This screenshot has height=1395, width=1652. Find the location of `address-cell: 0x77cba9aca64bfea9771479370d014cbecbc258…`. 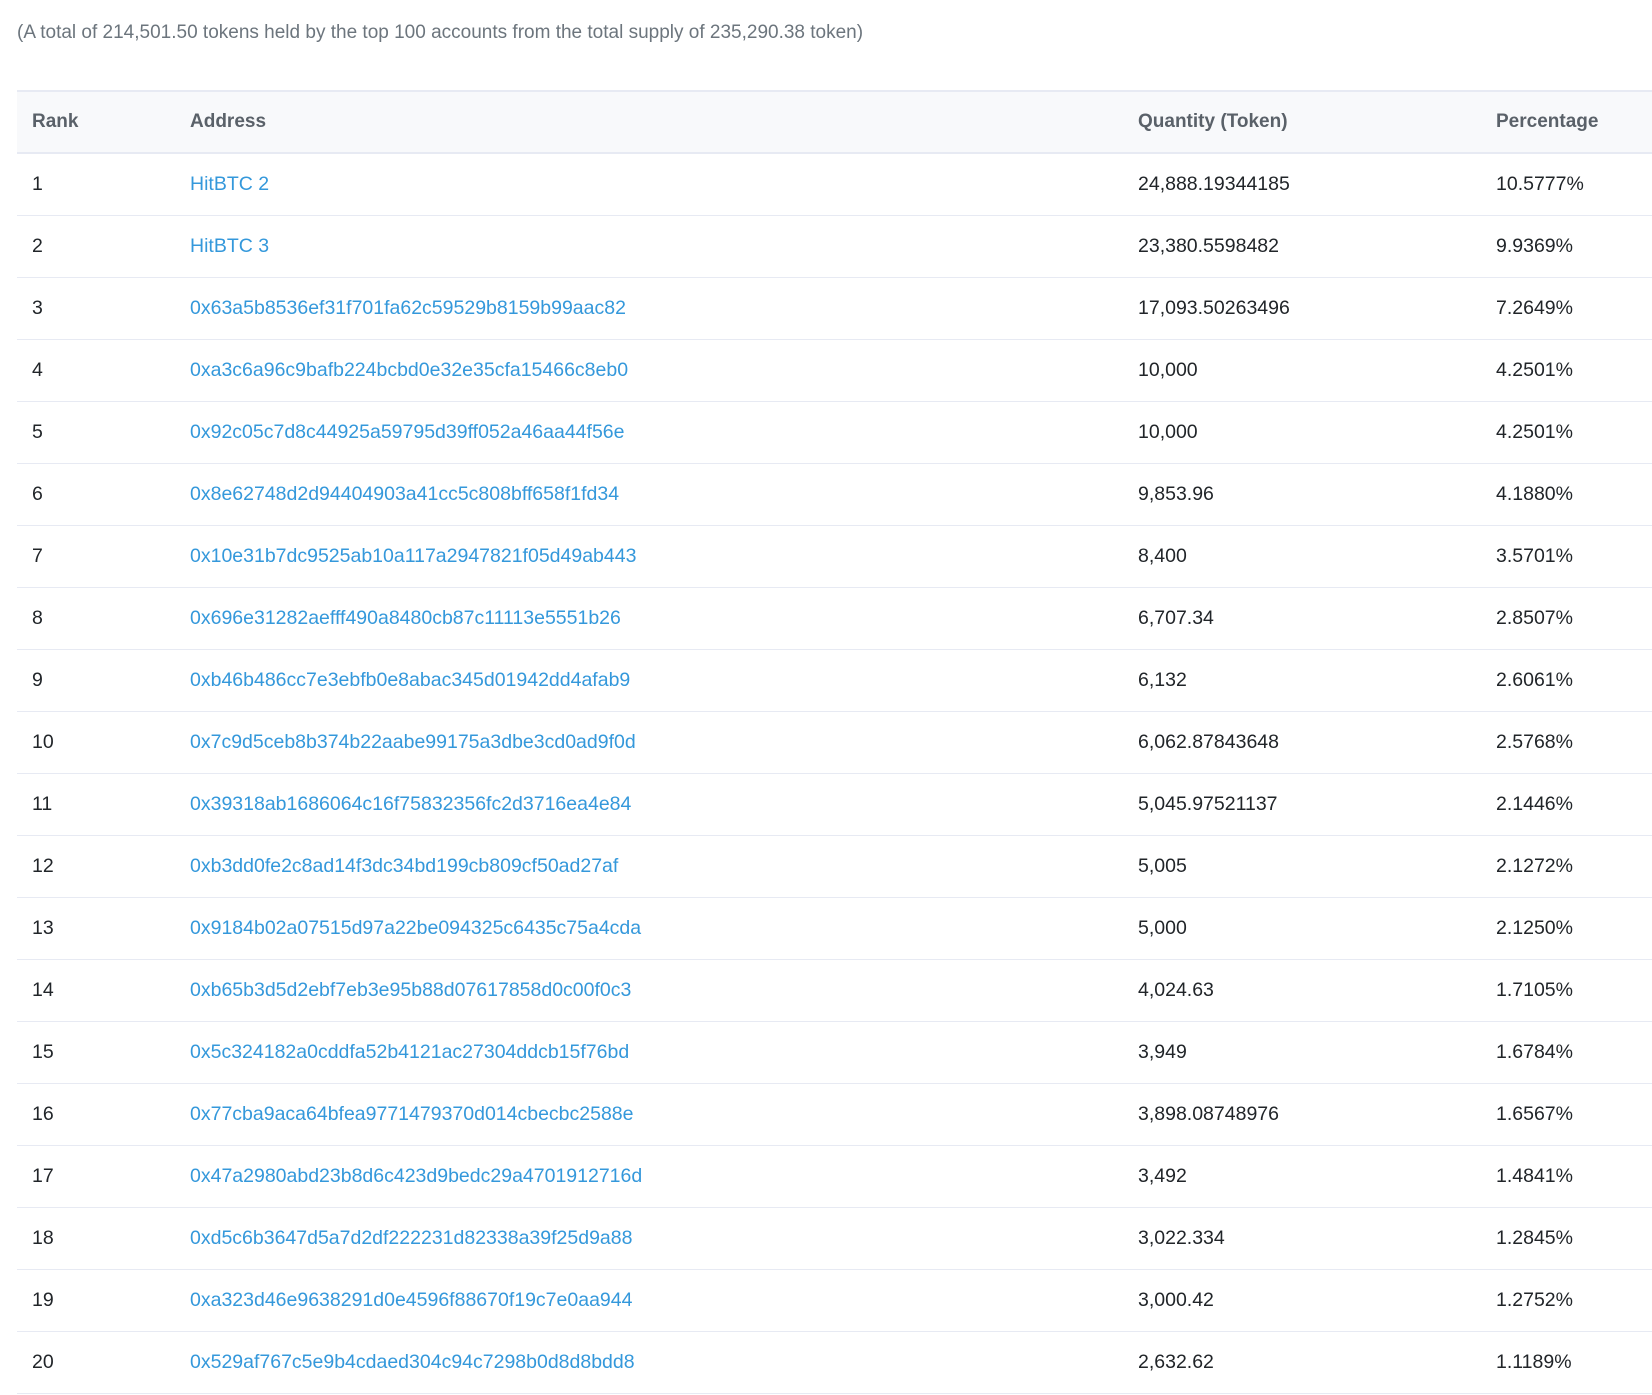

address-cell: 0x77cba9aca64bfea9771479370d014cbecbc258… is located at coordinates (664, 1114).